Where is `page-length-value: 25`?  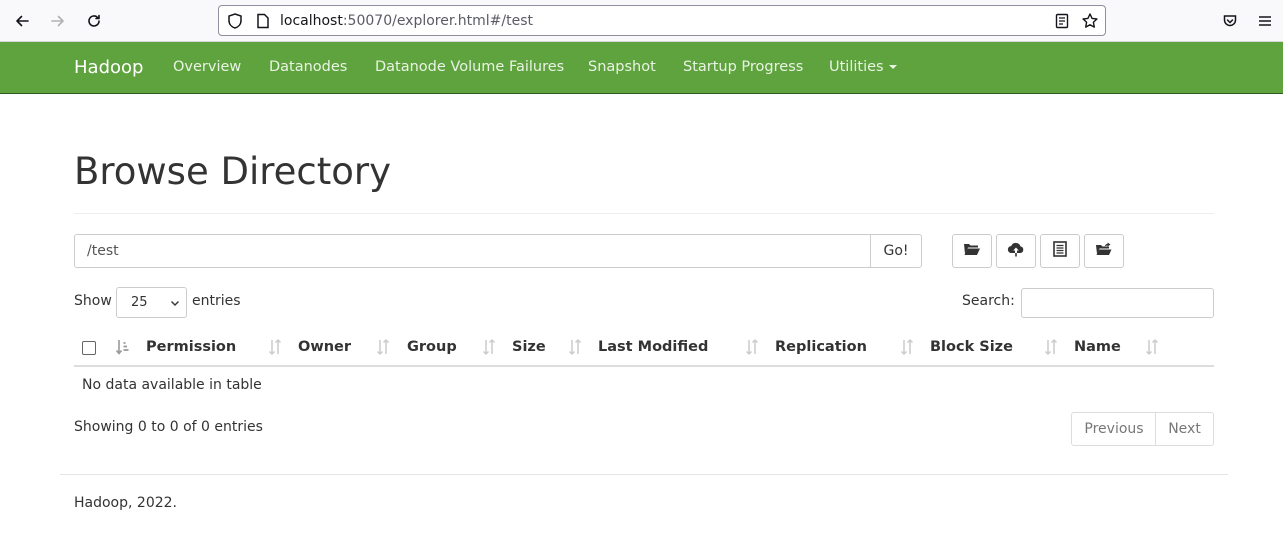 page-length-value: 25 is located at coordinates (139, 302).